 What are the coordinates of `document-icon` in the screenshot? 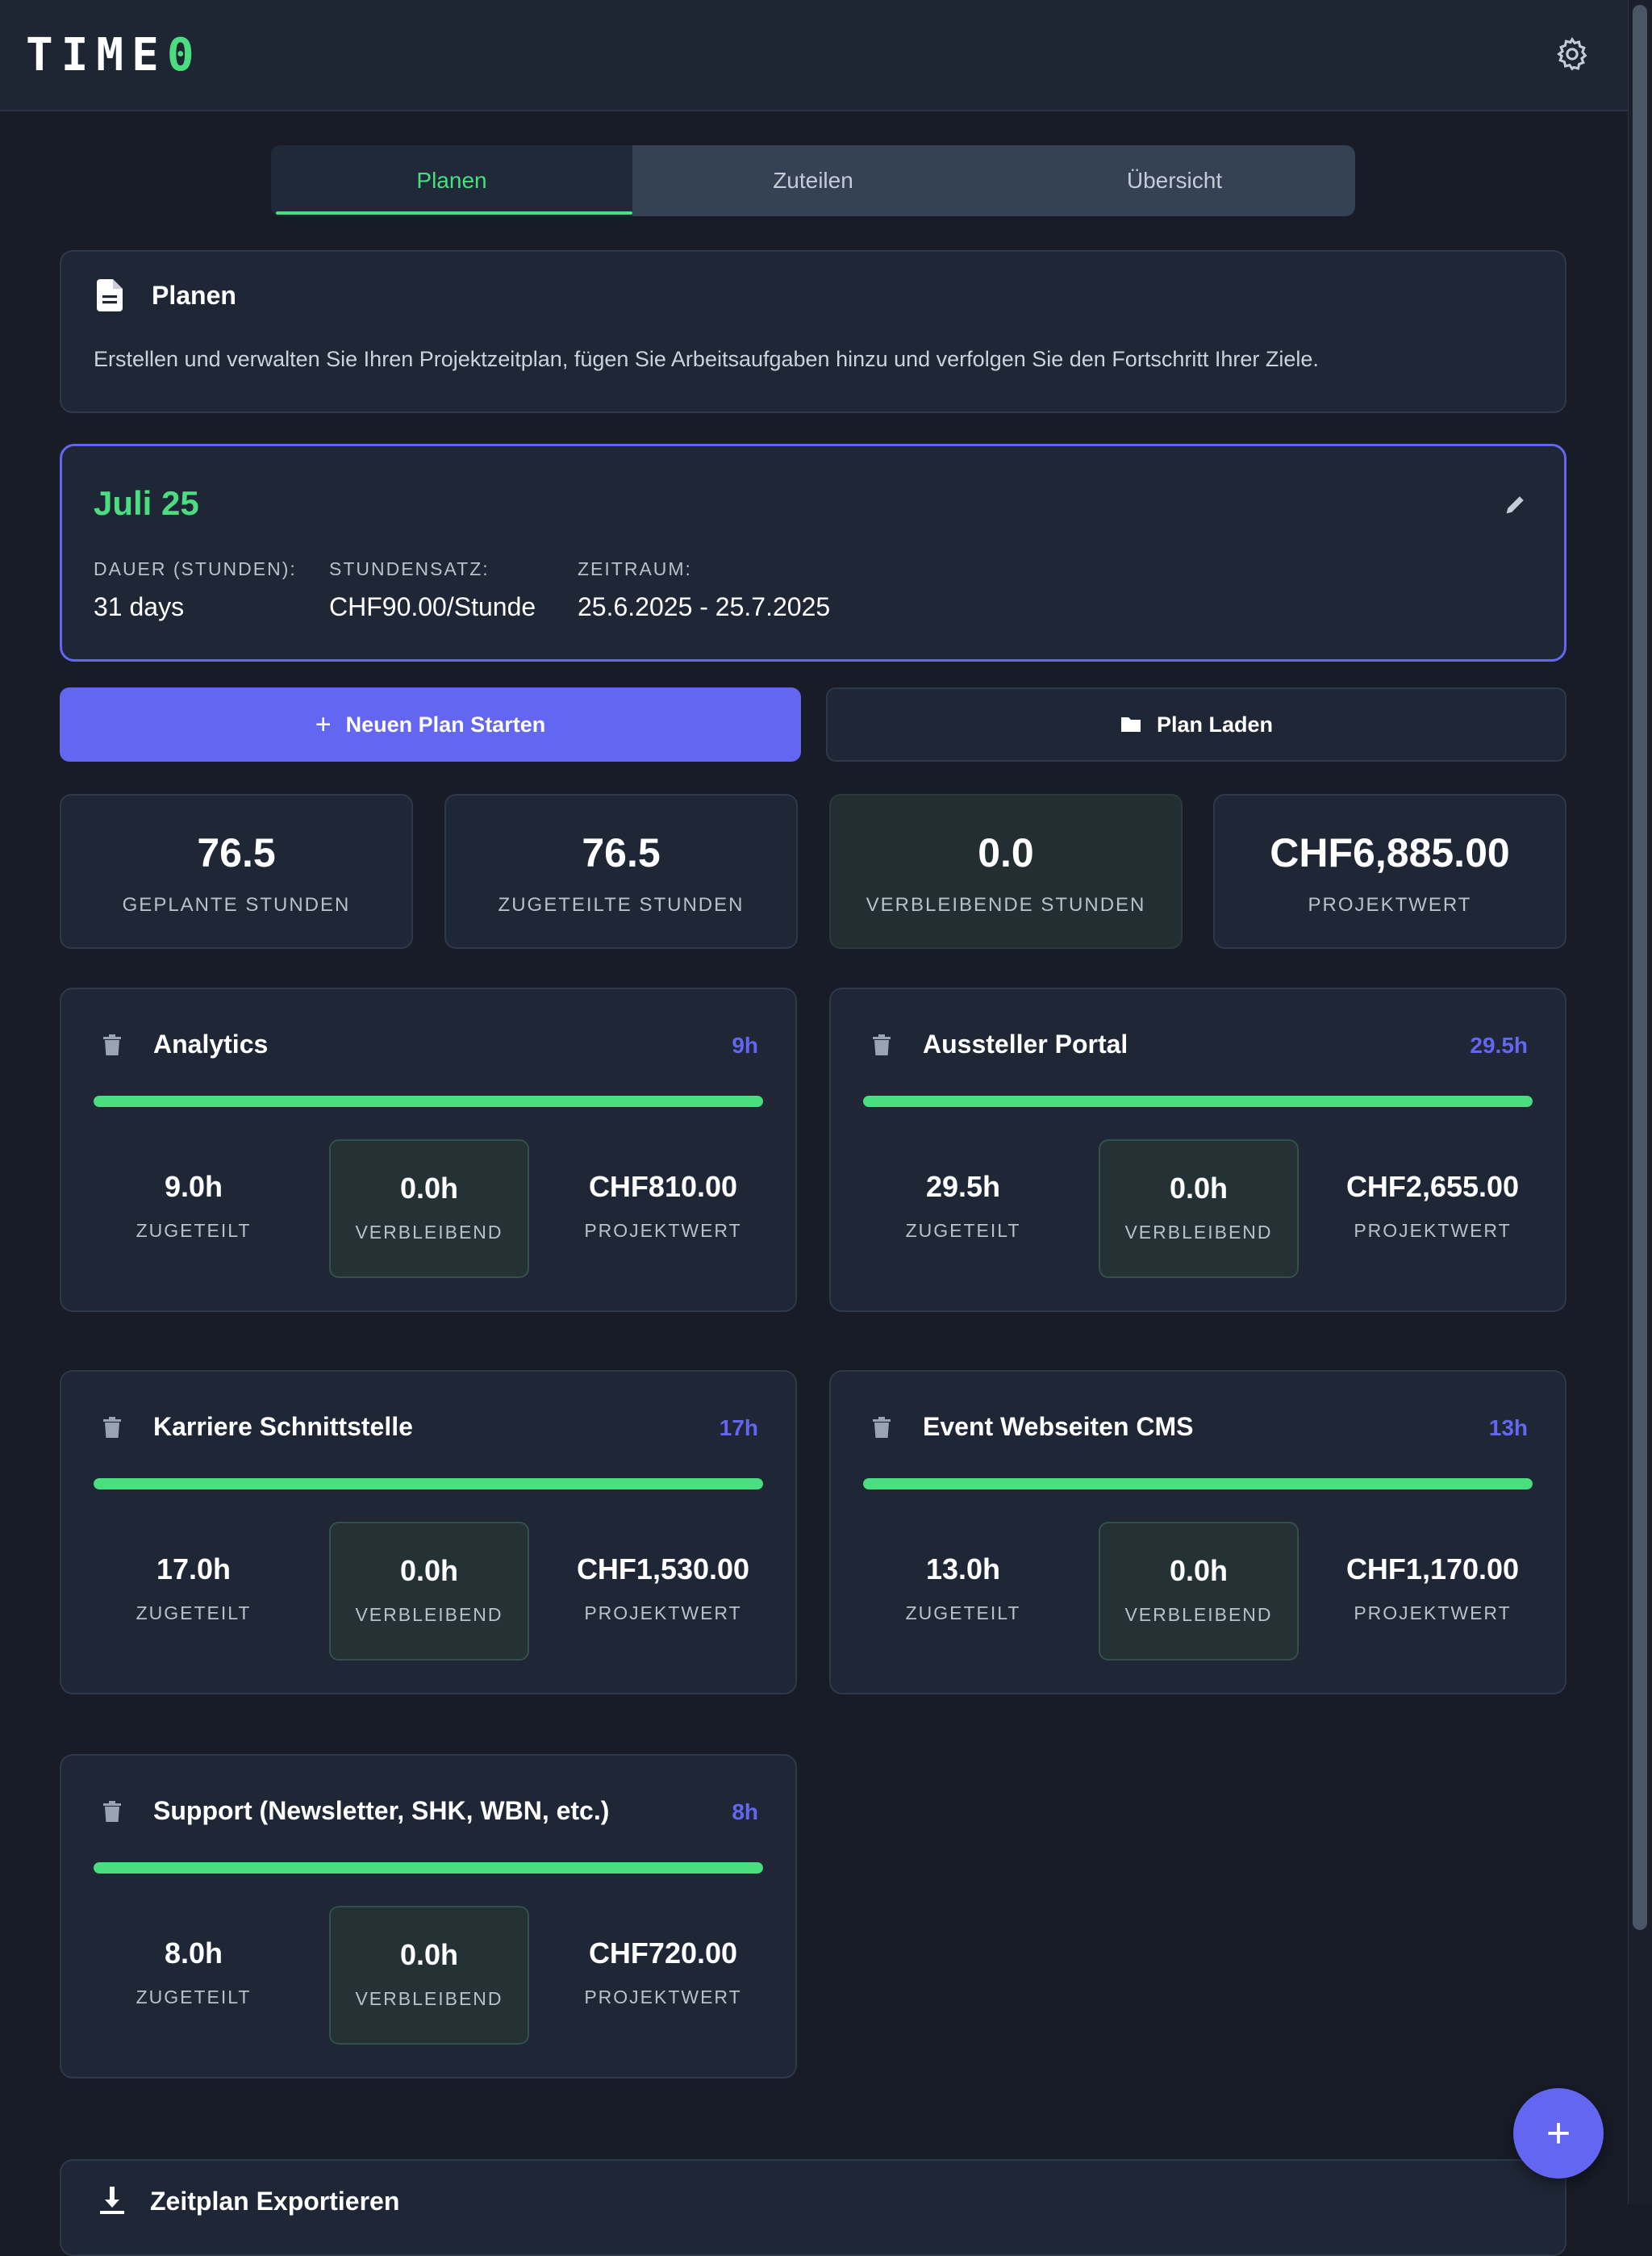 It's located at (110, 295).